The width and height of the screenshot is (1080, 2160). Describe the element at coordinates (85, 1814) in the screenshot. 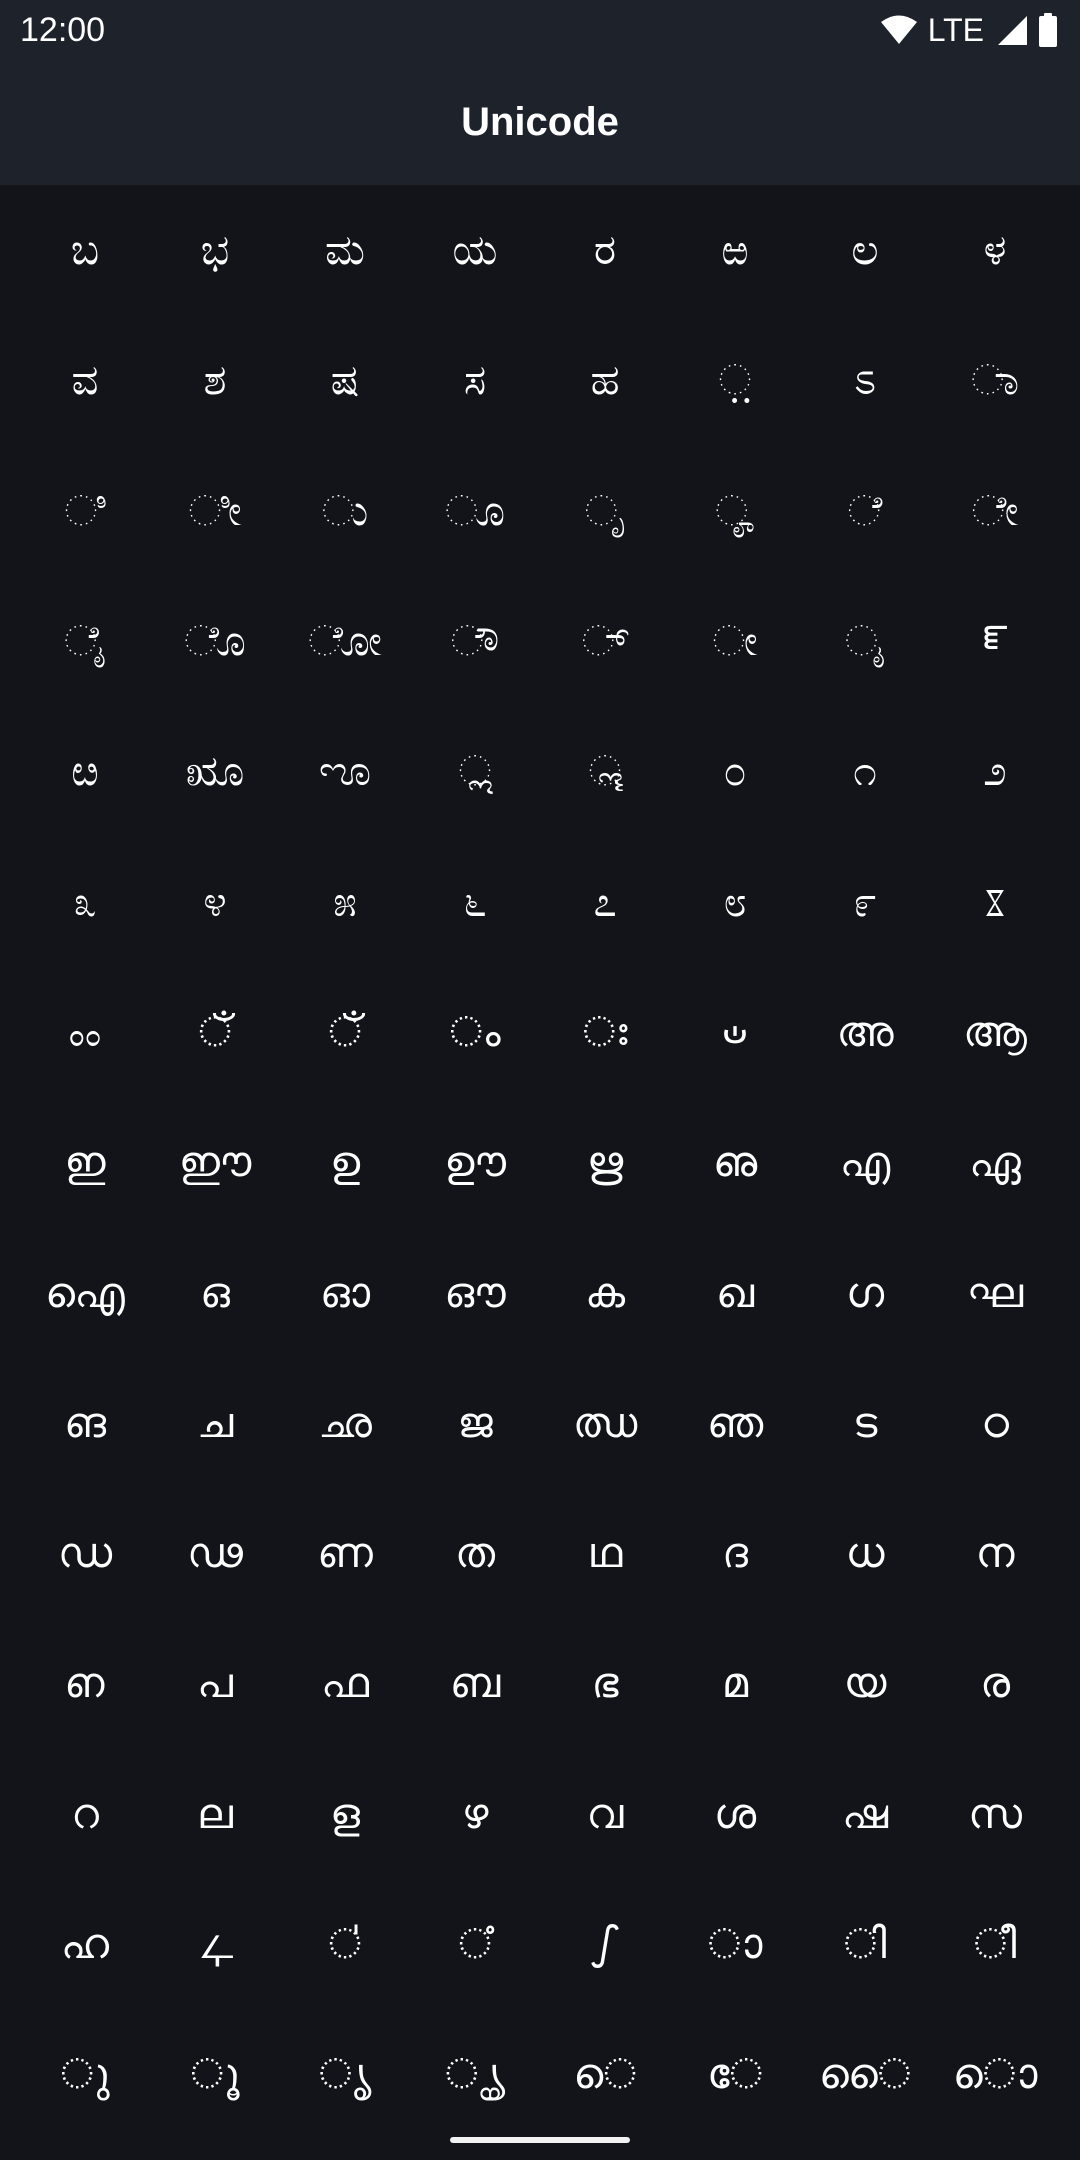

I see `glyph-cell: റ` at that location.